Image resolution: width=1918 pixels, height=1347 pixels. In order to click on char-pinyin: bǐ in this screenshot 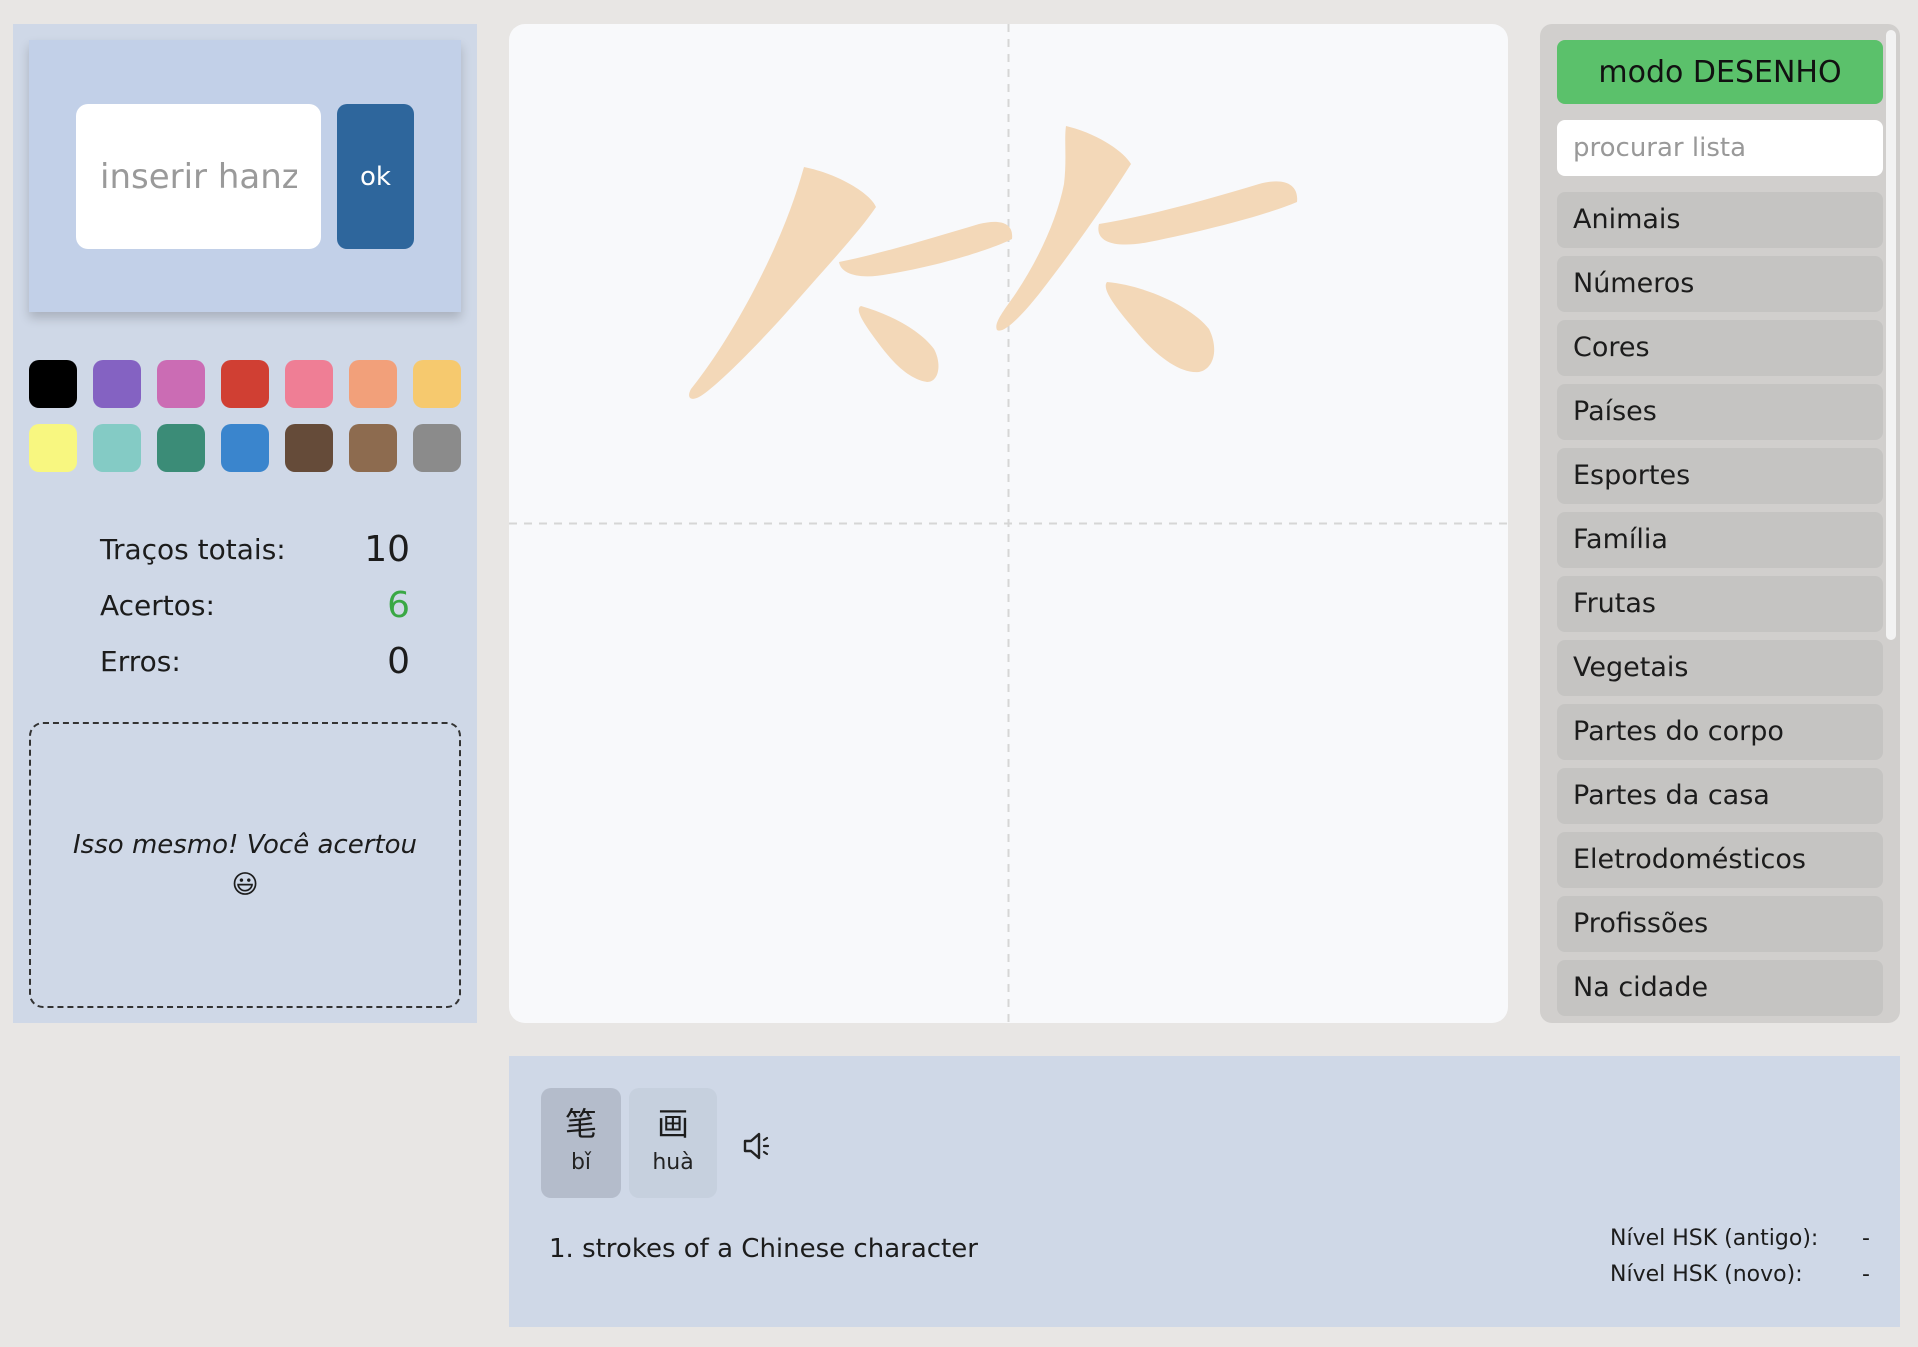, I will do `click(581, 1162)`.